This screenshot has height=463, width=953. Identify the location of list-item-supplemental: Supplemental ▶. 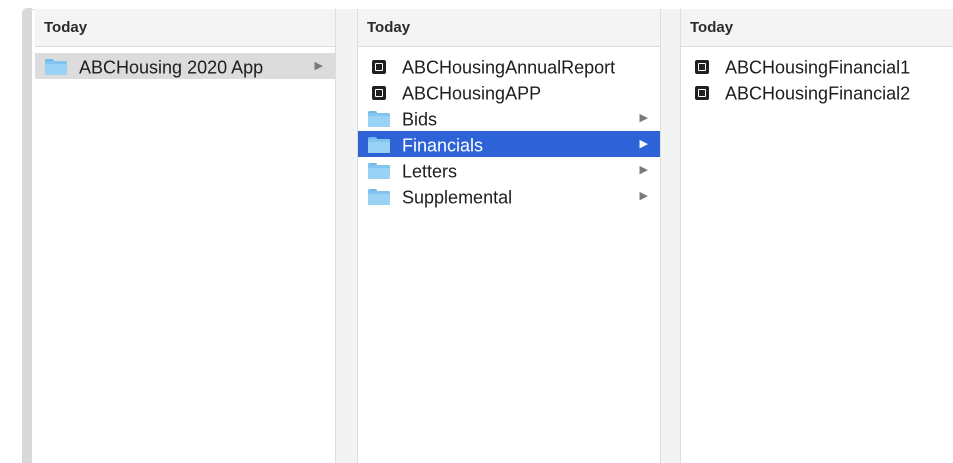
(509, 196).